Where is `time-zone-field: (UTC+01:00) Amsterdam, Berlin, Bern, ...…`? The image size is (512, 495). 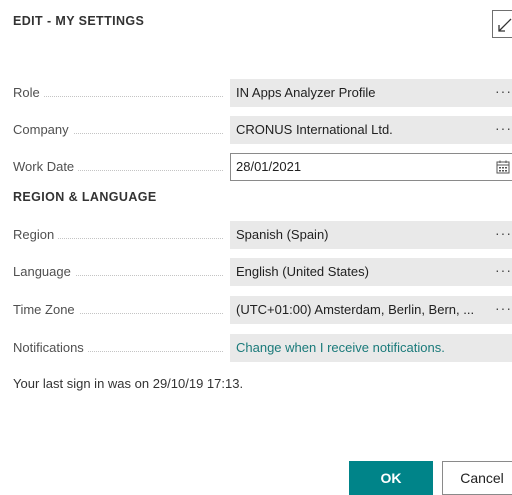 time-zone-field: (UTC+01:00) Amsterdam, Berlin, Bern, ...… is located at coordinates (371, 310).